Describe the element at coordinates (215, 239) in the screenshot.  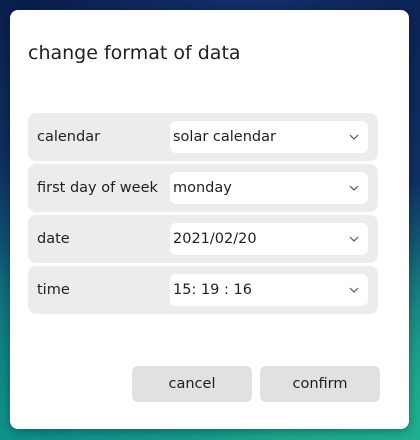
I see `date-value: 2021/02/20` at that location.